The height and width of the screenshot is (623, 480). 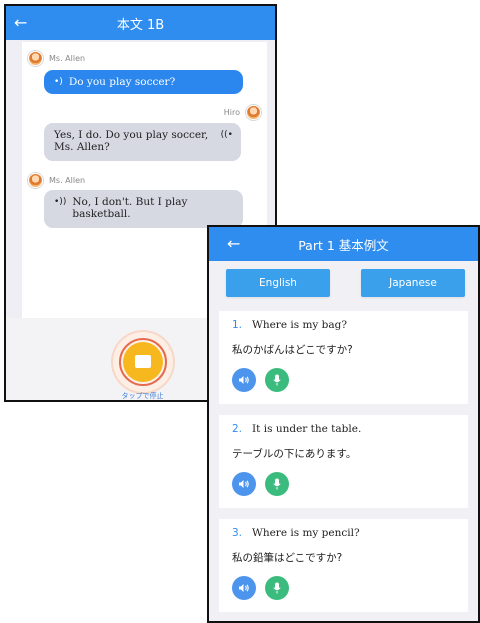 I want to click on message-text: Do you play soccer?, so click(x=122, y=82).